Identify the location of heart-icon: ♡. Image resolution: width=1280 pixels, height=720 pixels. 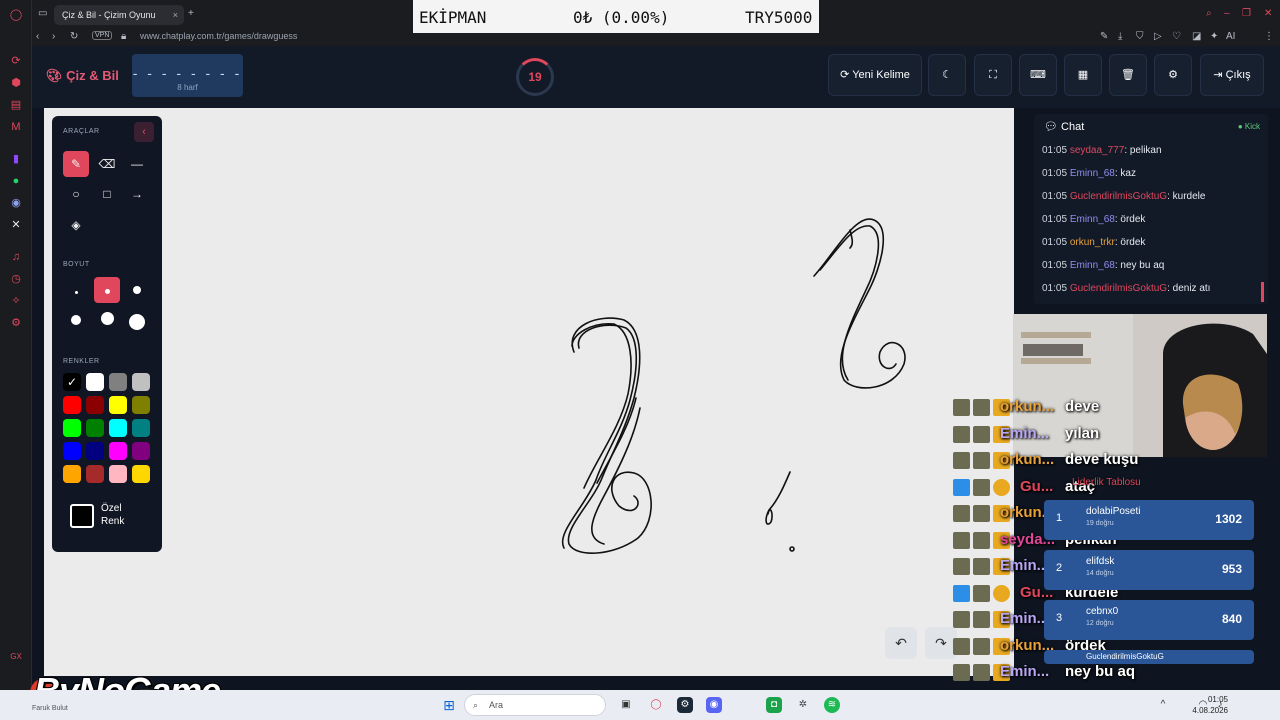
(1176, 36).